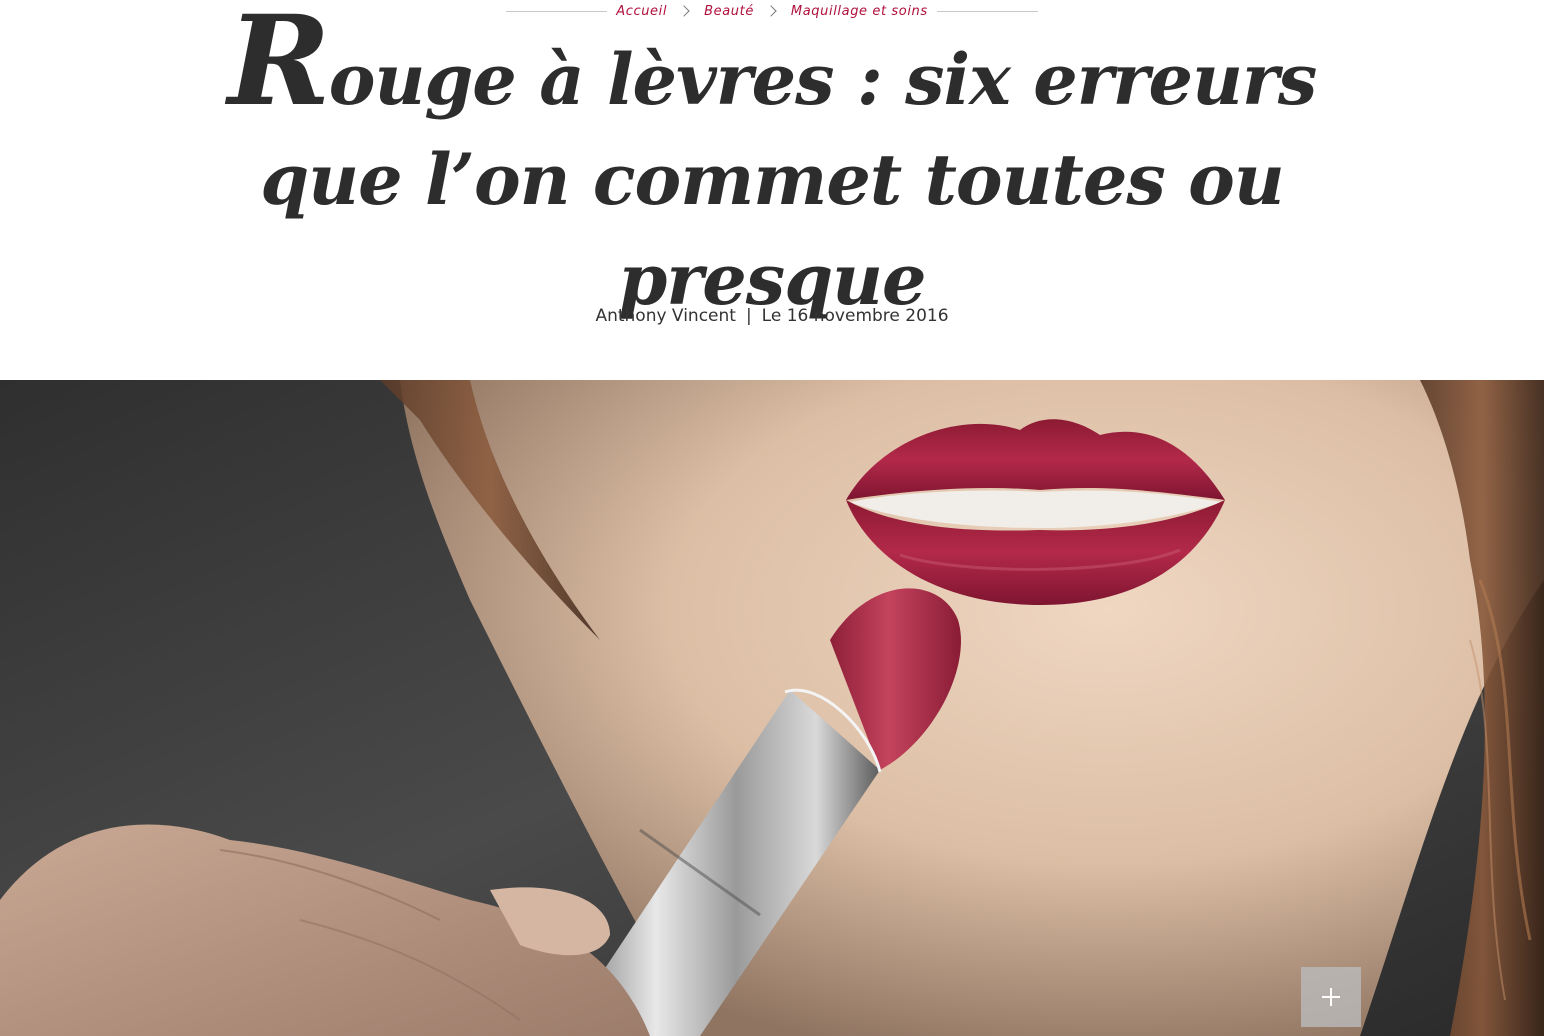 The width and height of the screenshot is (1544, 1036). What do you see at coordinates (987, 11) in the screenshot?
I see `breadcrumb-rule-right` at bounding box center [987, 11].